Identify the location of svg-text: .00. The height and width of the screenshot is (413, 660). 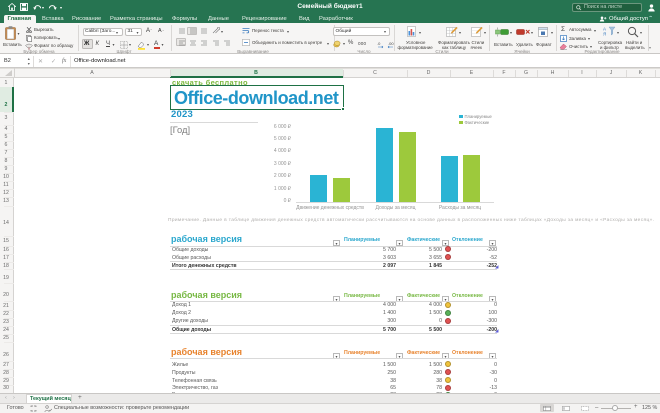
(391, 43).